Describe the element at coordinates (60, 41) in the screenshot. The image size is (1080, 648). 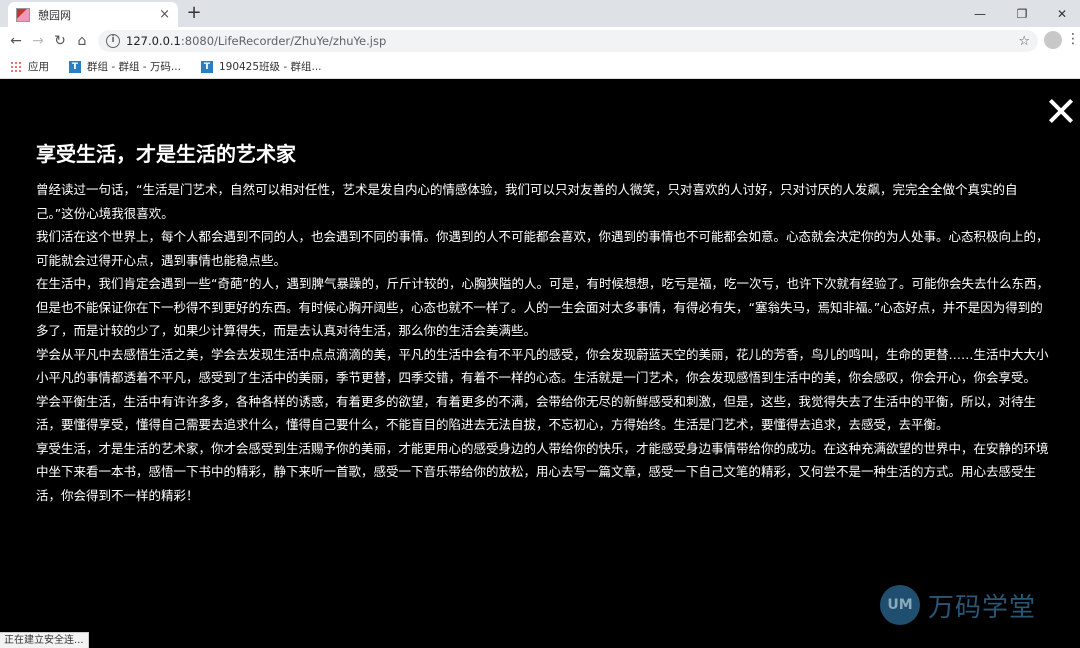
I see `reload-icon: ↻` at that location.